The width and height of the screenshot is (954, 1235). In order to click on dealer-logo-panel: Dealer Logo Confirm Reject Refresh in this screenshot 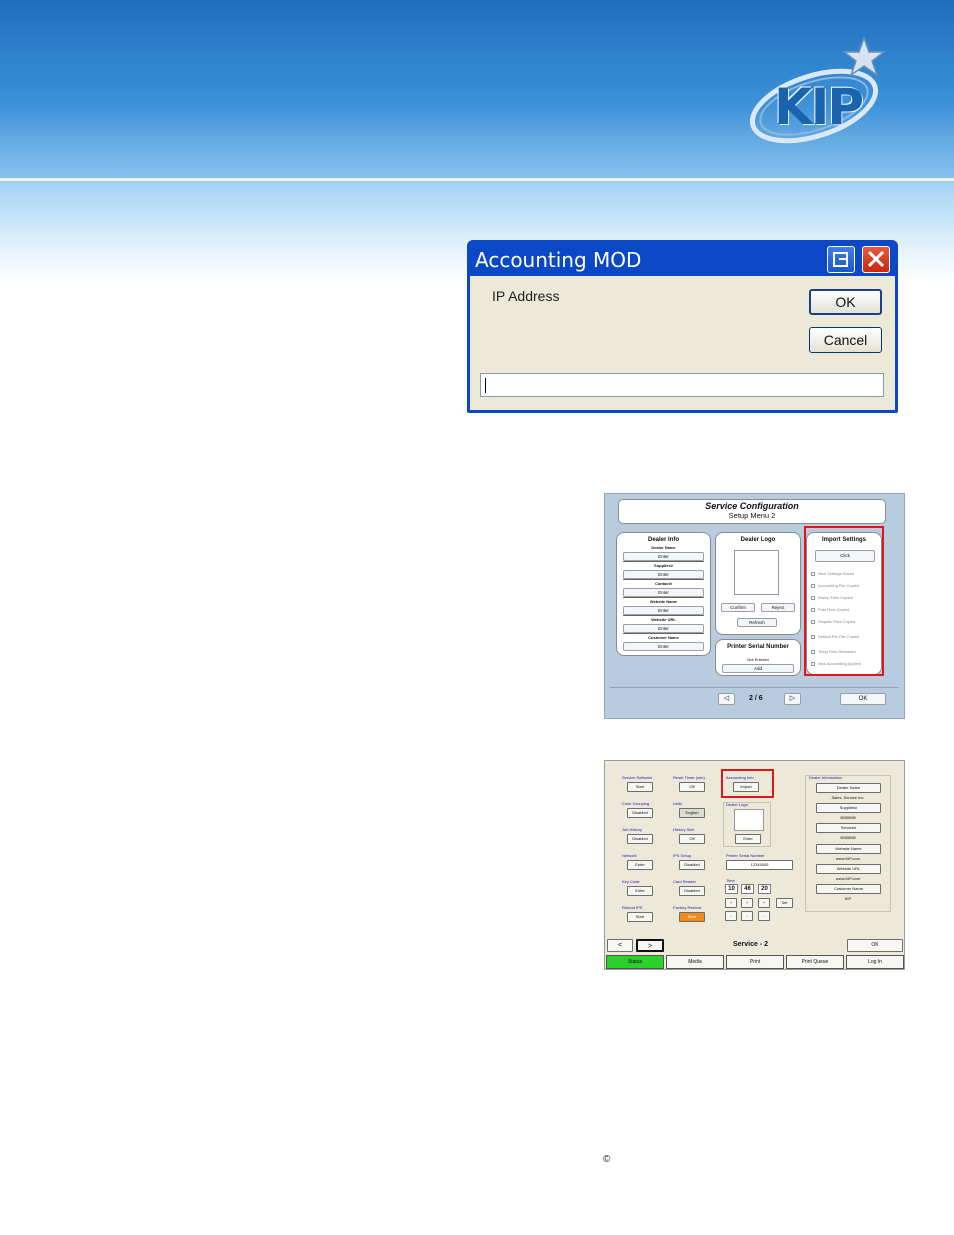, I will do `click(758, 583)`.